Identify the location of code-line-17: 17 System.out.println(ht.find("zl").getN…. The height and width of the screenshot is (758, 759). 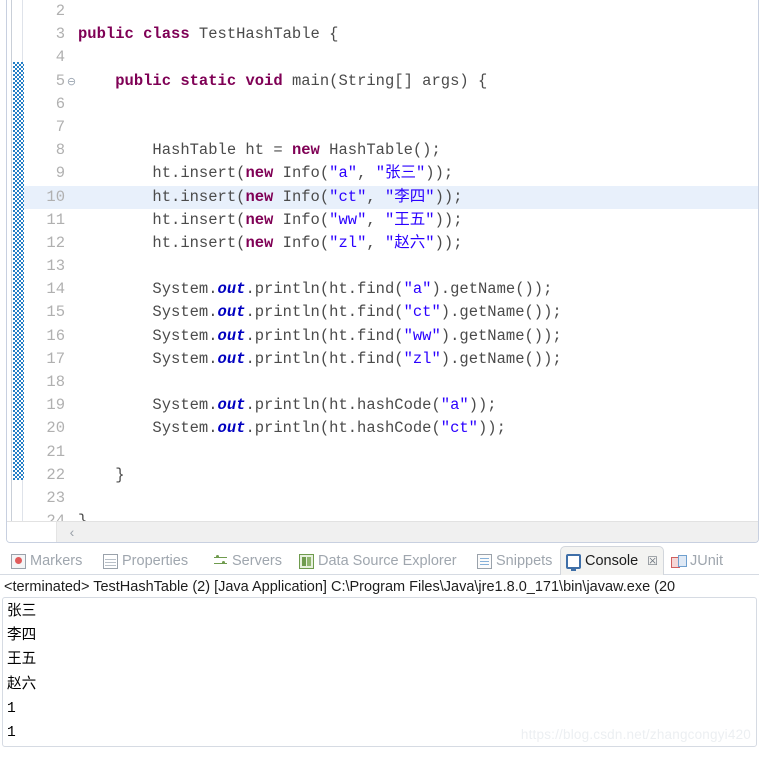
(391, 359).